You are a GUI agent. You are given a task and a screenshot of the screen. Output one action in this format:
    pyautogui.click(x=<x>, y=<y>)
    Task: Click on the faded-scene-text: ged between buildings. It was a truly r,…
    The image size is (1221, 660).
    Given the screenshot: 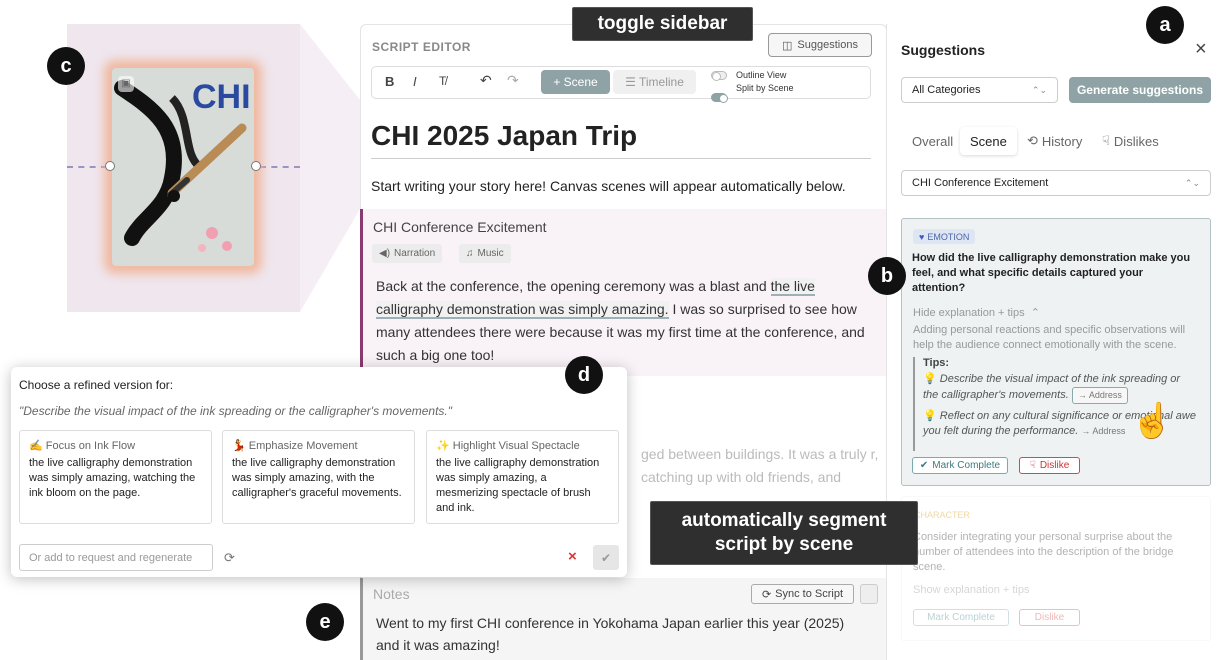 What is the action you would take?
    pyautogui.click(x=760, y=465)
    